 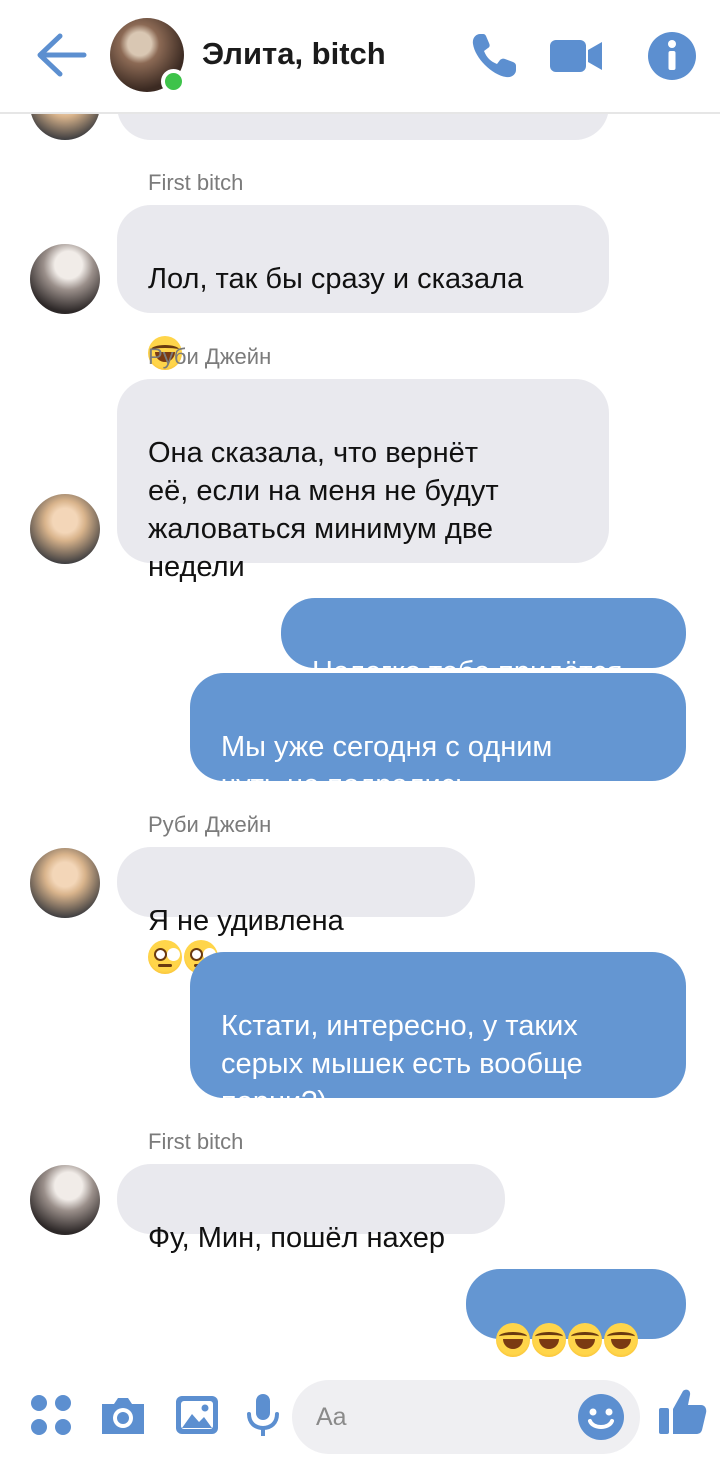 I want to click on message-bubble: Я не удивлена, so click(x=296, y=910).